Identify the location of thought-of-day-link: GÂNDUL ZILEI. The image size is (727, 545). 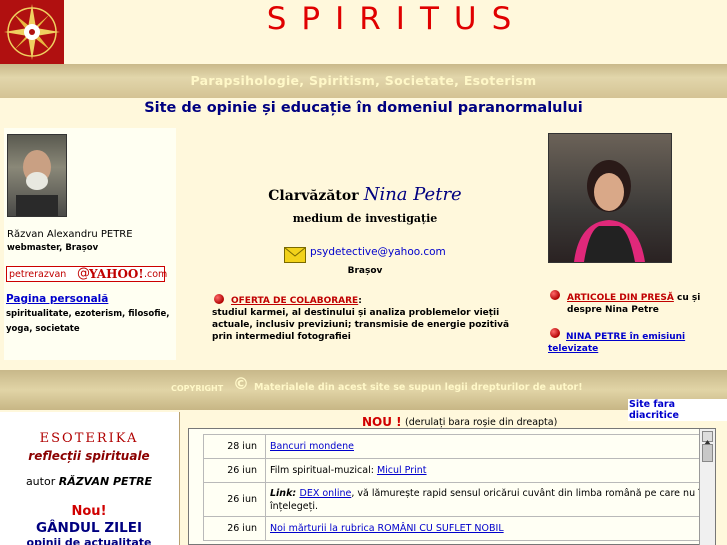
(89, 528).